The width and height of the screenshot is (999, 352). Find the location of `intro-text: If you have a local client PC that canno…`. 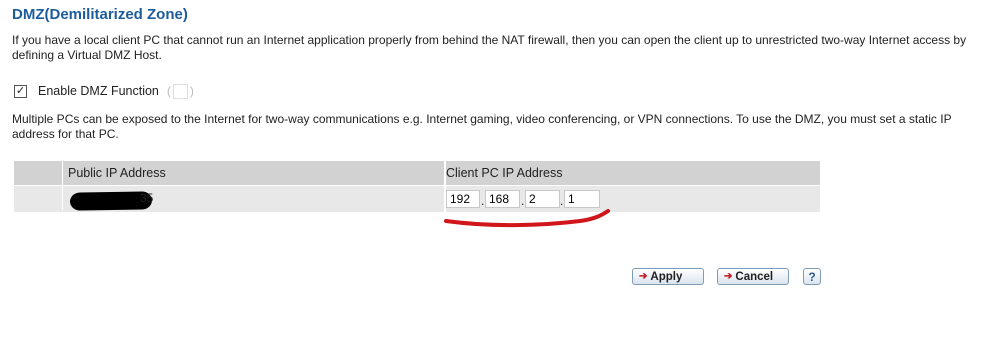

intro-text: If you have a local client PC that canno… is located at coordinates (489, 47).